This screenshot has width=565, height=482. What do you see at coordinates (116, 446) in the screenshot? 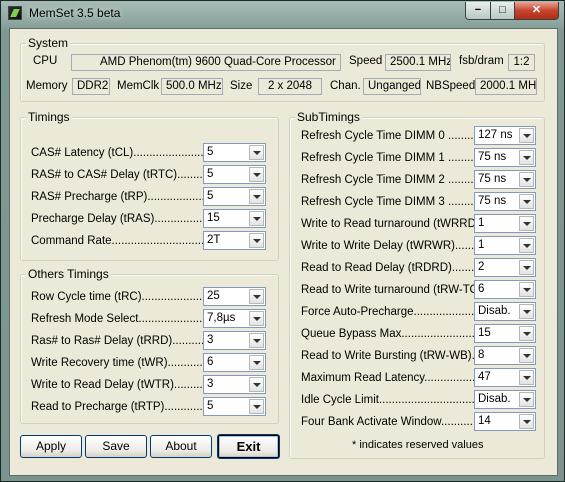
I see `save-button: Save` at bounding box center [116, 446].